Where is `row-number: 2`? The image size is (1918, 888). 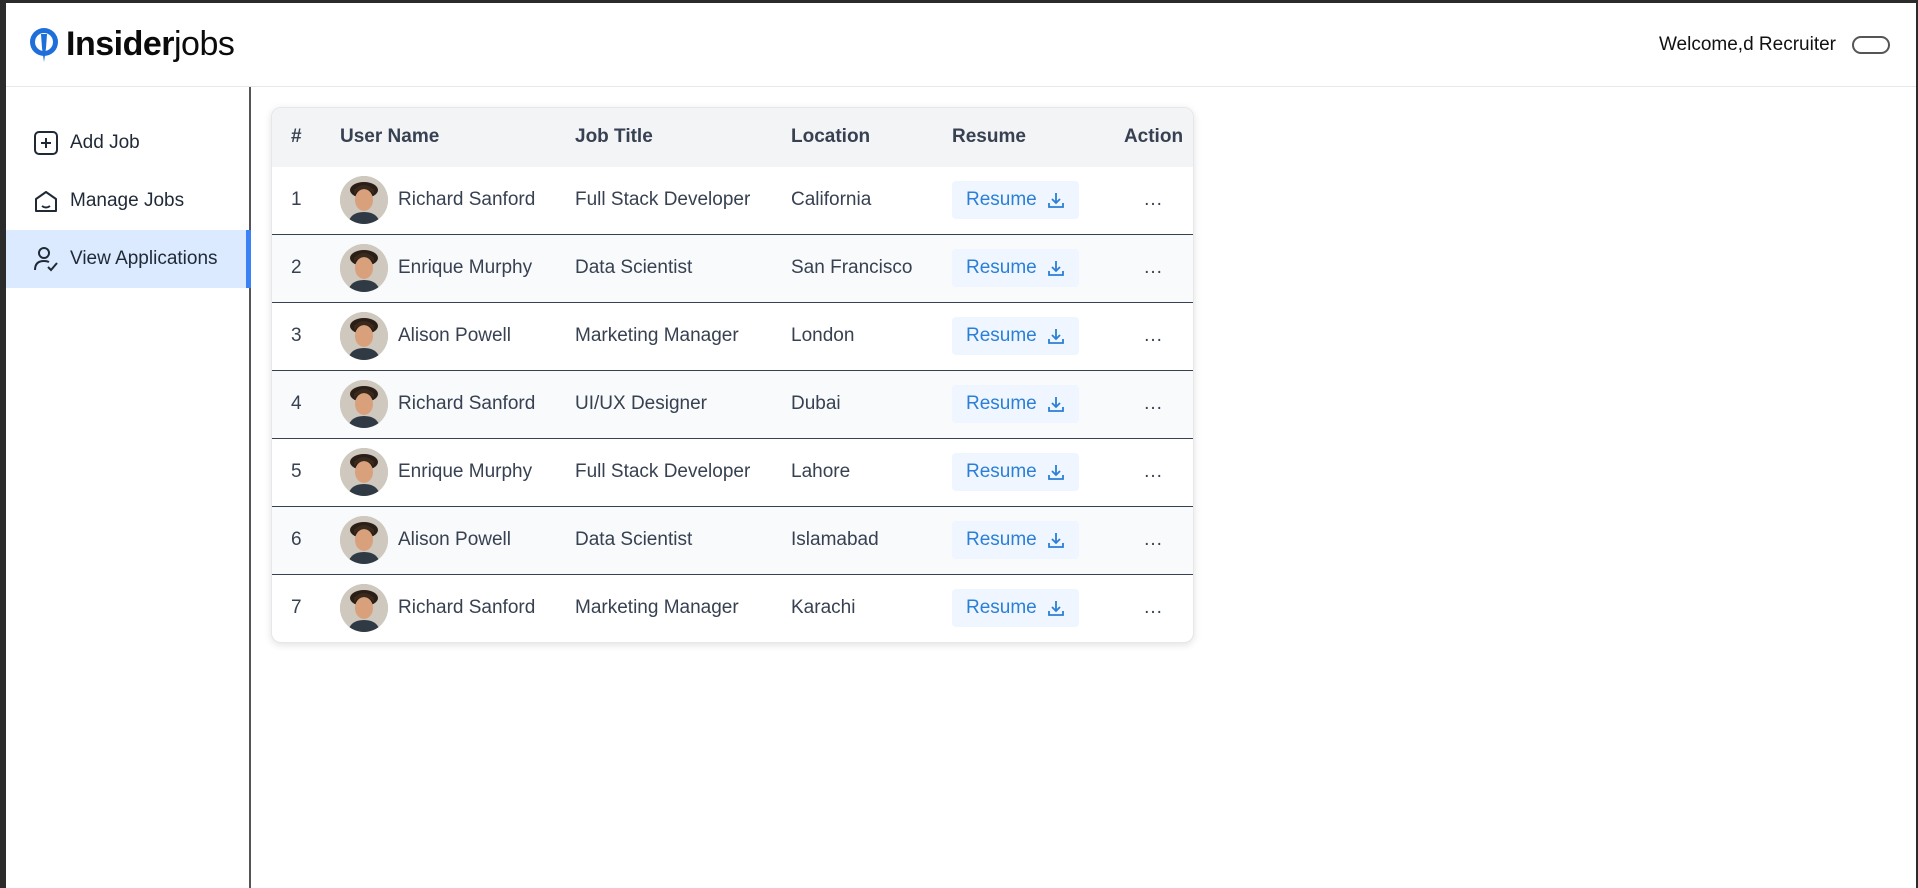
row-number: 2 is located at coordinates (296, 267).